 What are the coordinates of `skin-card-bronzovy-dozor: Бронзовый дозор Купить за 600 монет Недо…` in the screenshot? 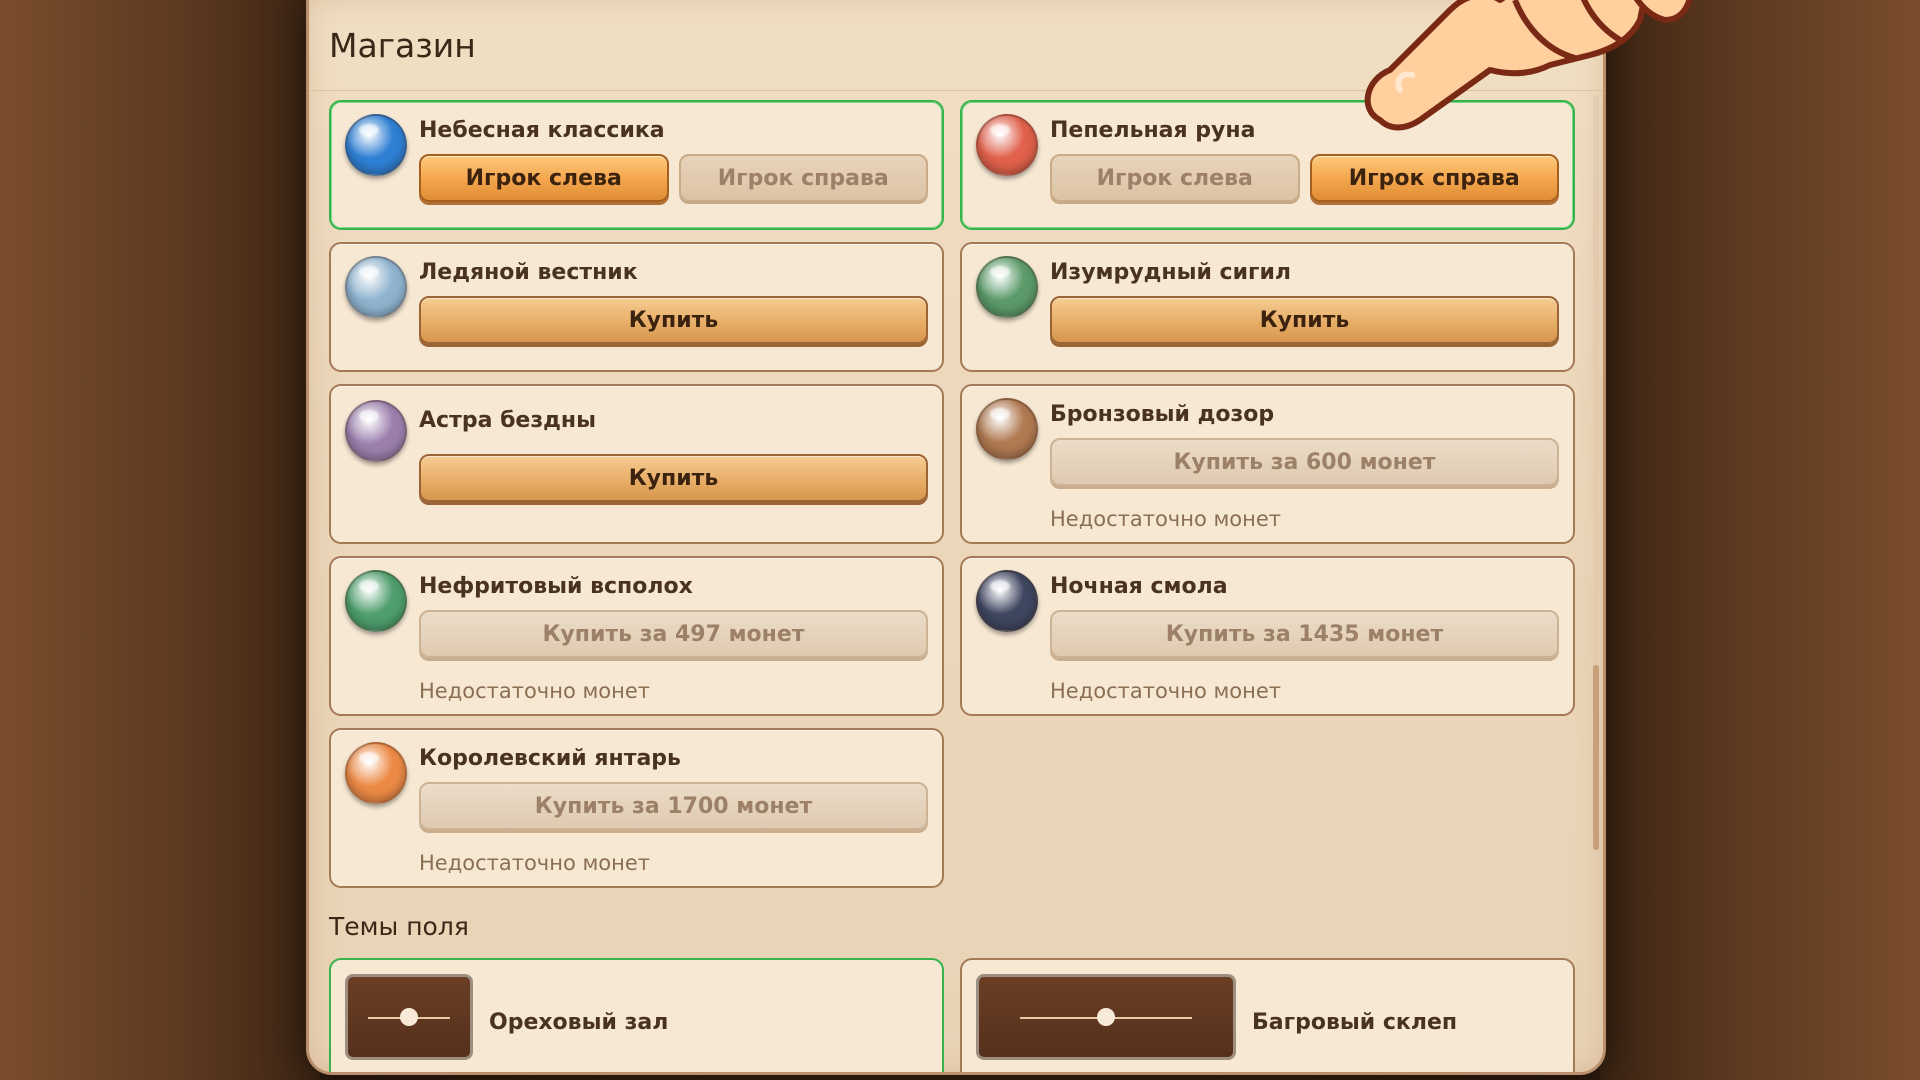 It's located at (1267, 464).